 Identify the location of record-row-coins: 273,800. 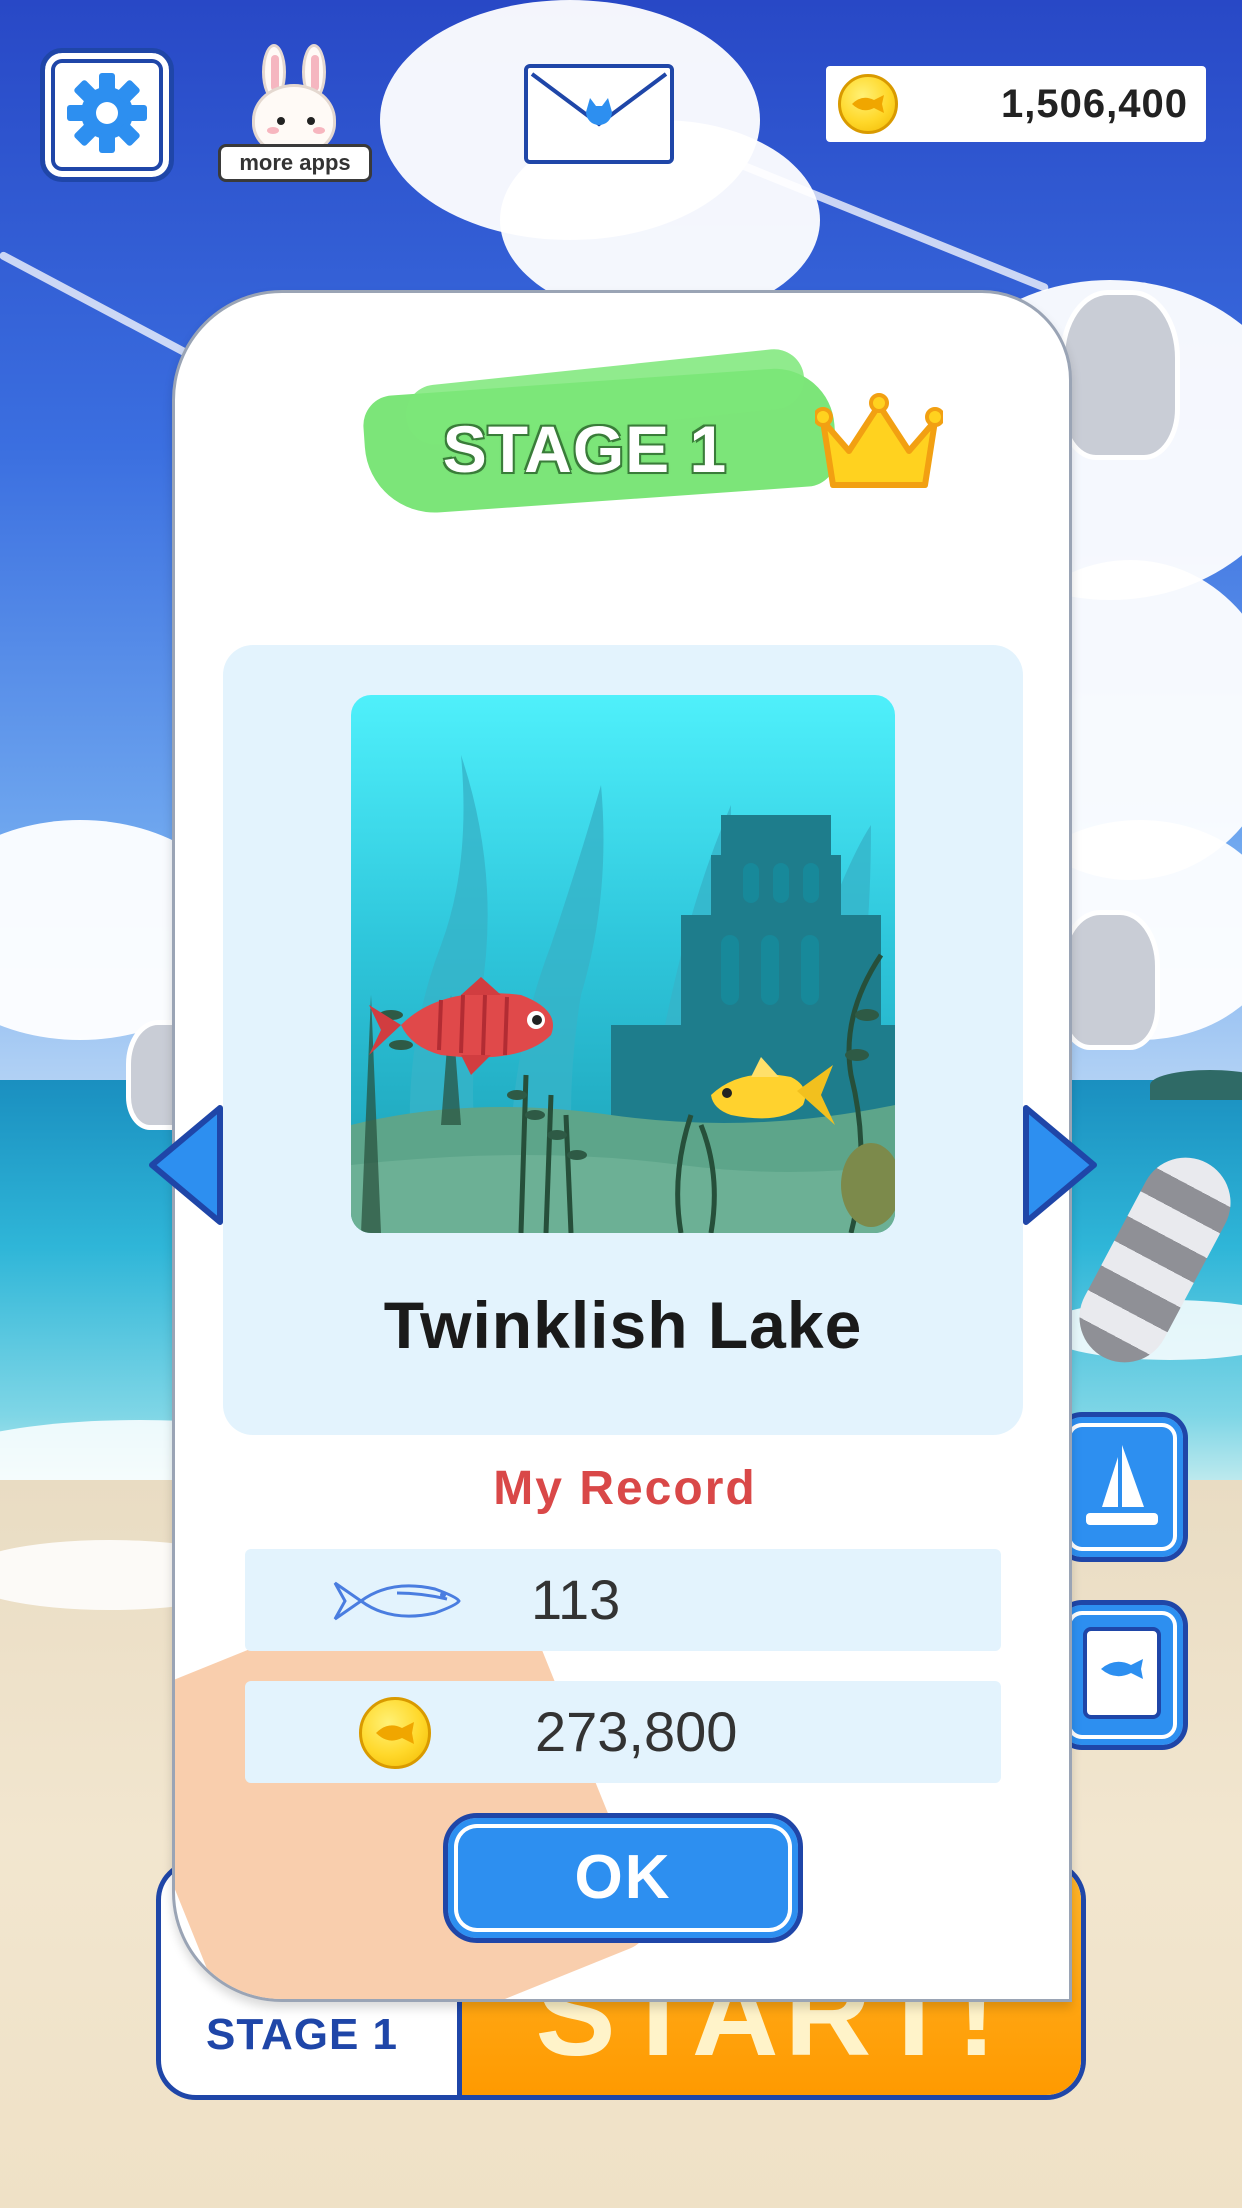
(623, 1732).